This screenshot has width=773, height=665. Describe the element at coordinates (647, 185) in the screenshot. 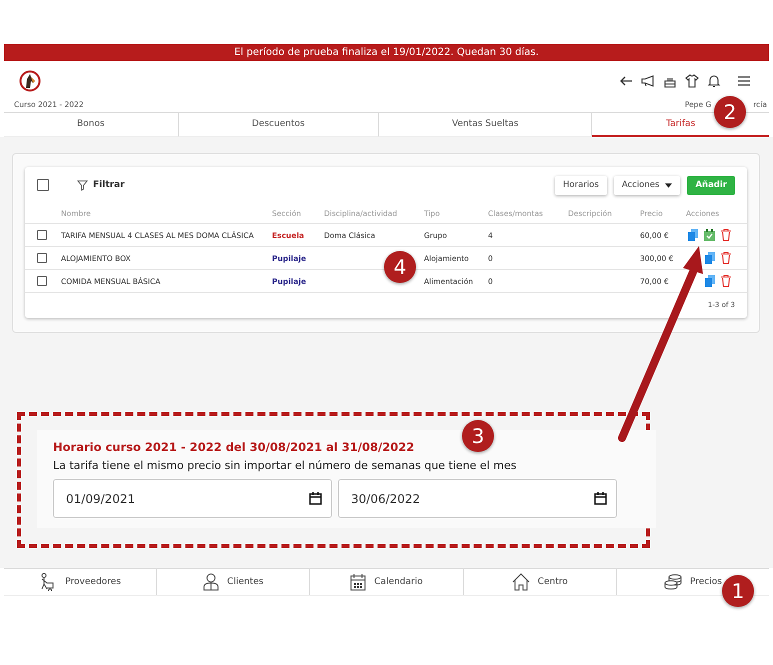

I see `actions-dropdown: Acciones` at that location.